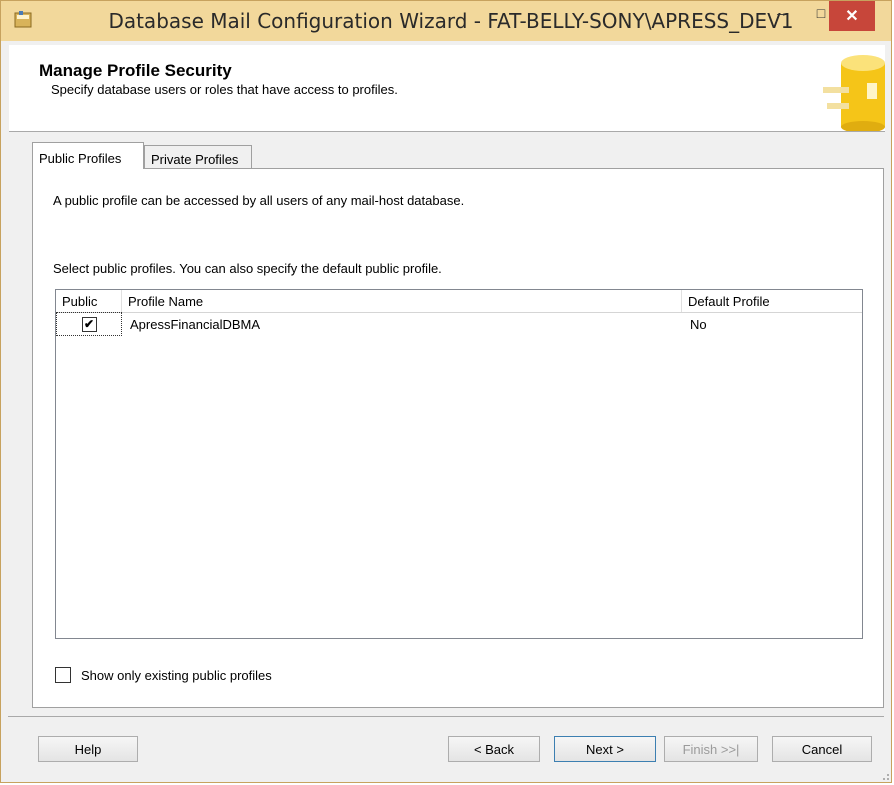 This screenshot has width=894, height=785. I want to click on database-cylinder-graphic, so click(854, 93).